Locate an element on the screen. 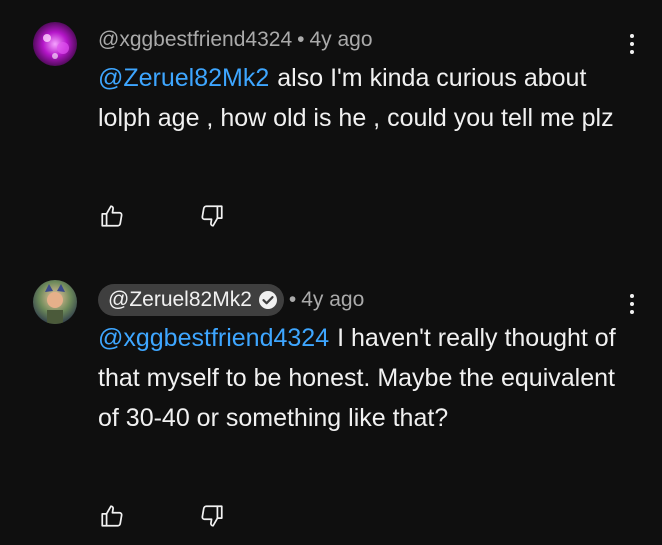  mention-link: @xggbestfriend4324 is located at coordinates (213, 338).